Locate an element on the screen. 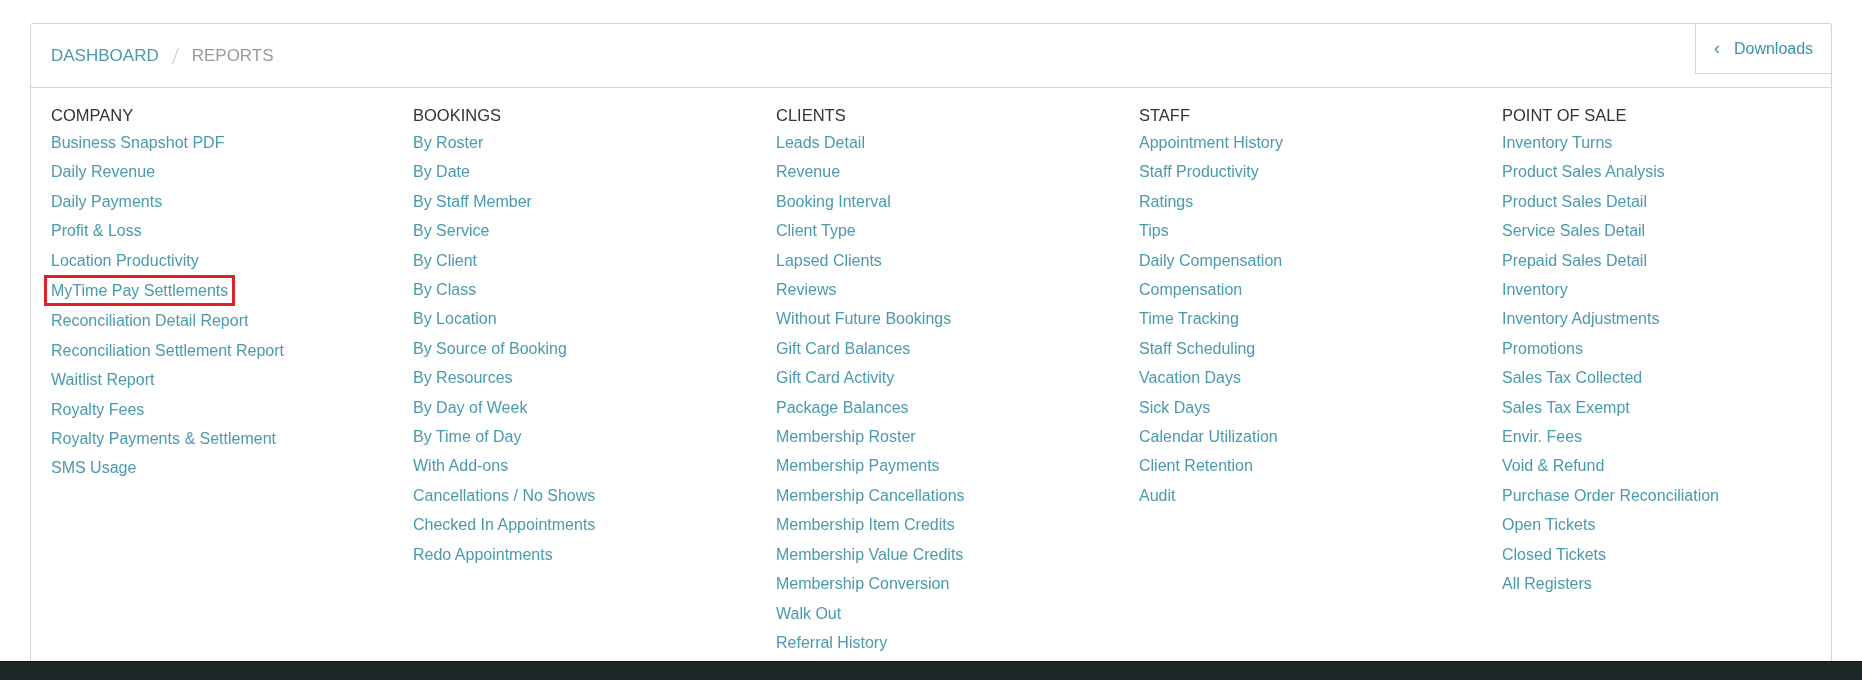  report-link: Vacation Days is located at coordinates (1190, 378).